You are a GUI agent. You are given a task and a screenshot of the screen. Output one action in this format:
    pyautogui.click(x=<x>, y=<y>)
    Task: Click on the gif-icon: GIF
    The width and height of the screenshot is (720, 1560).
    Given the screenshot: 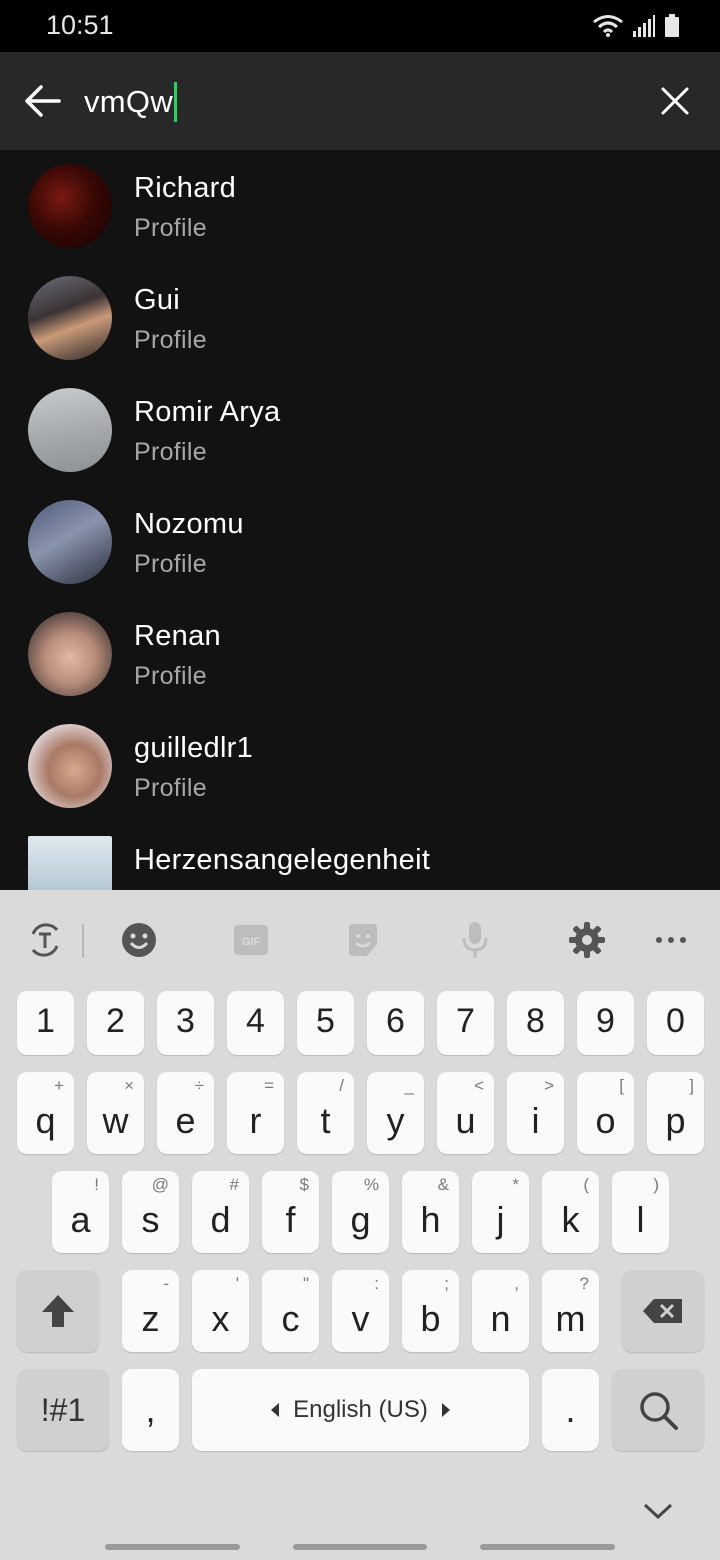 What is the action you would take?
    pyautogui.click(x=251, y=940)
    